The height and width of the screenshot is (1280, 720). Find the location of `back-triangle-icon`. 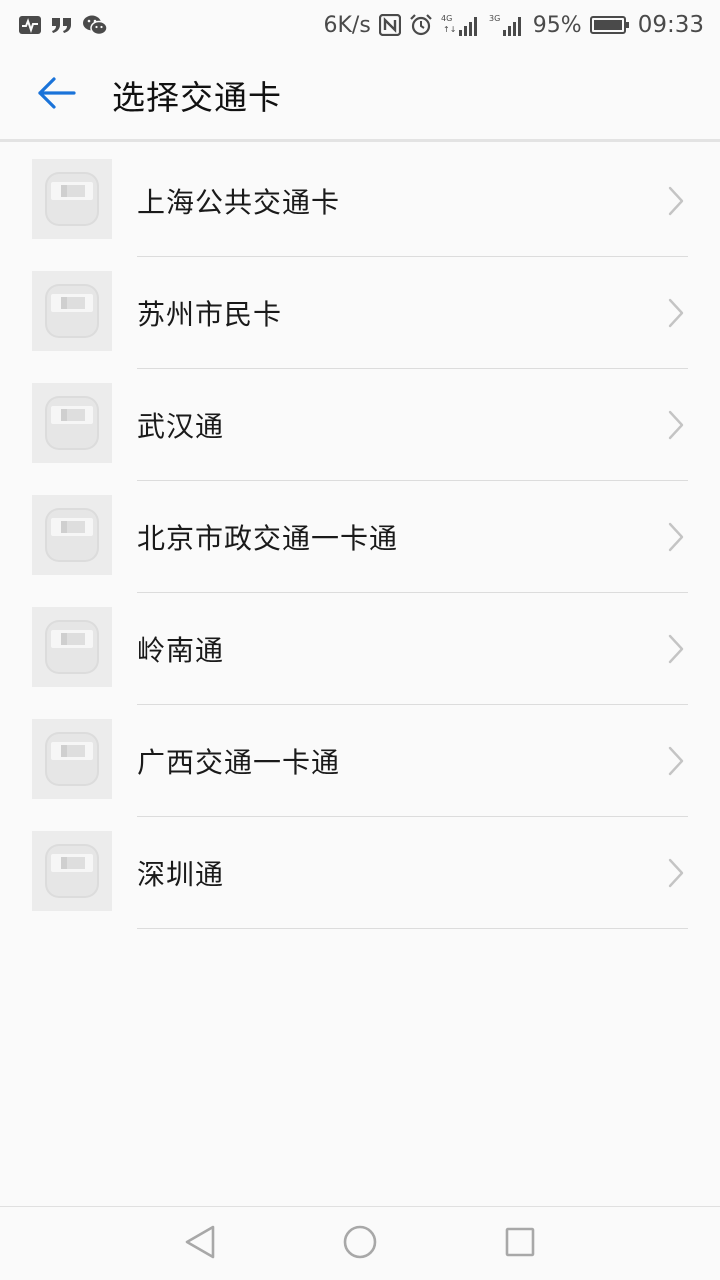

back-triangle-icon is located at coordinates (200, 1244).